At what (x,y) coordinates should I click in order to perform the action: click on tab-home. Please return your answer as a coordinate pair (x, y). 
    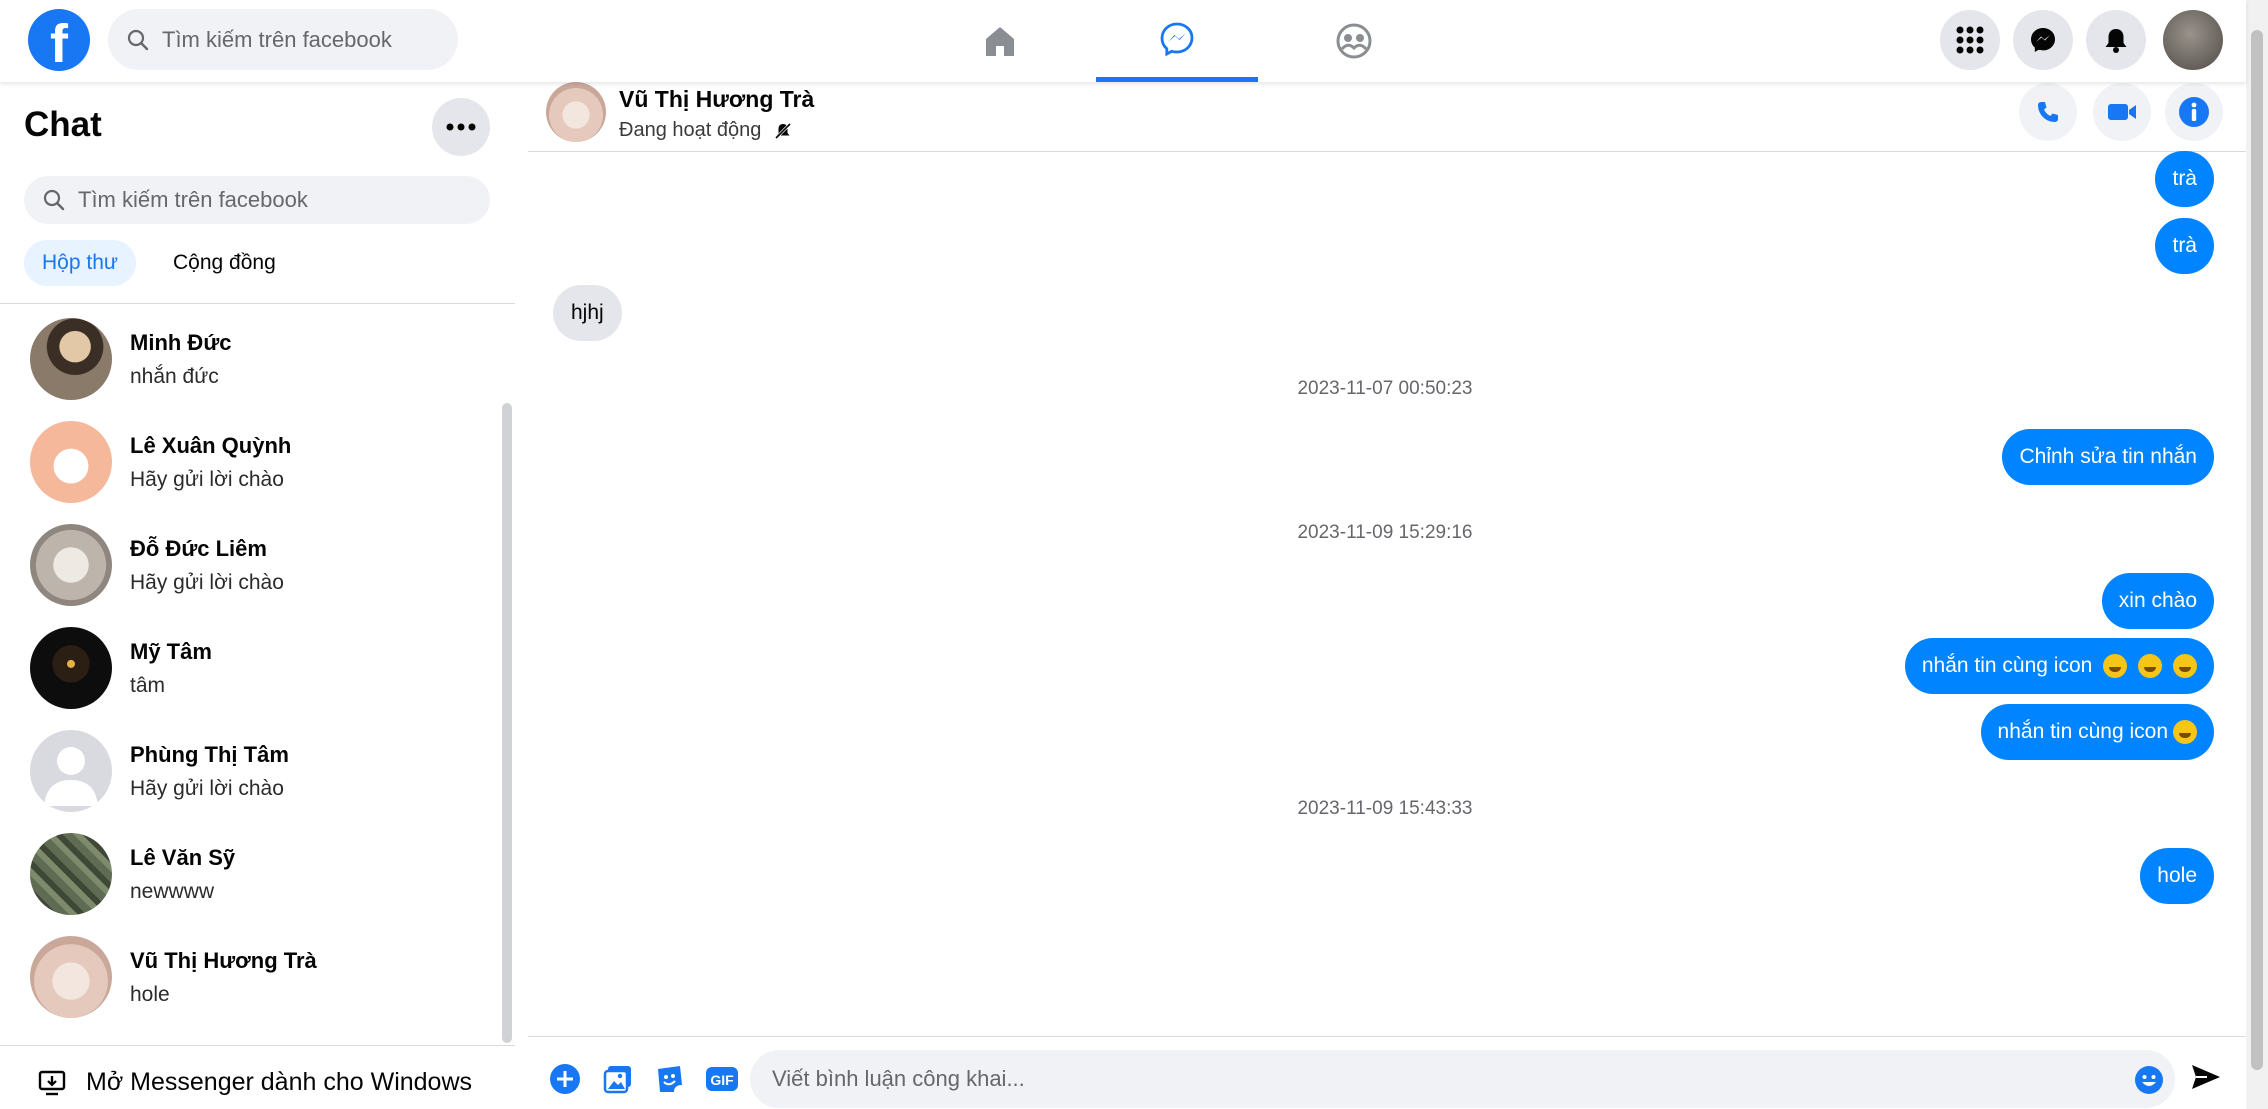
    Looking at the image, I should click on (1000, 41).